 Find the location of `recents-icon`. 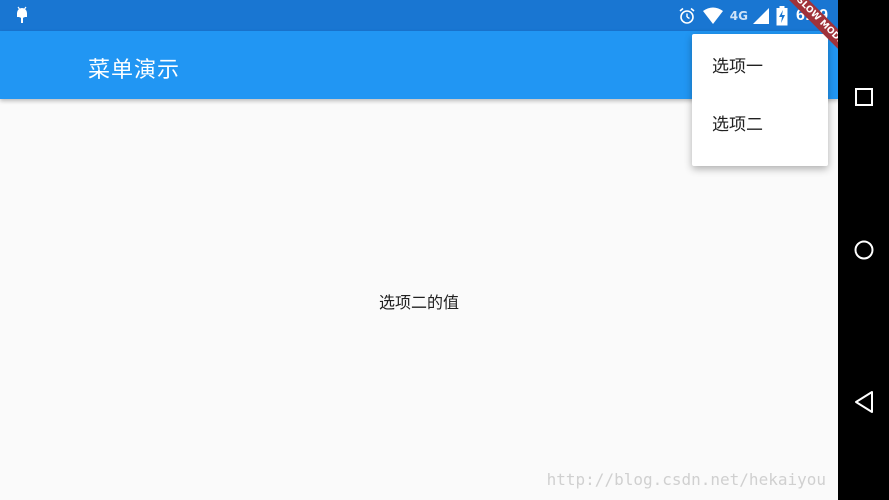

recents-icon is located at coordinates (863, 97).